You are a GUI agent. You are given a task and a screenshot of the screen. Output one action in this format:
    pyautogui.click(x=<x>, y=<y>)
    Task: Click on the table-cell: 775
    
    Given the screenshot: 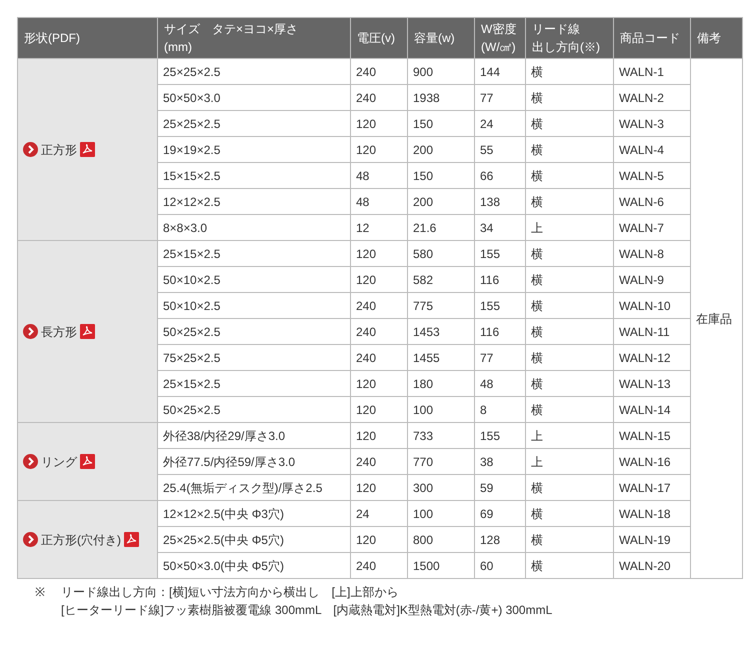 What is the action you would take?
    pyautogui.click(x=441, y=305)
    